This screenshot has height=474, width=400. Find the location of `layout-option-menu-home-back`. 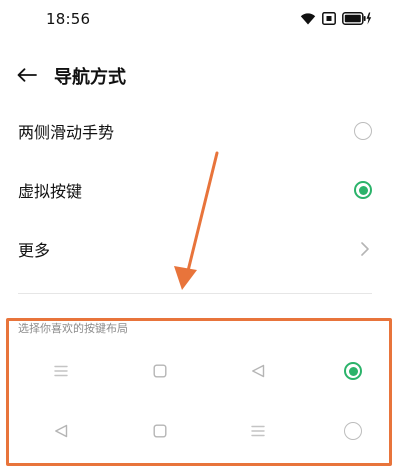

layout-option-menu-home-back is located at coordinates (200, 371).